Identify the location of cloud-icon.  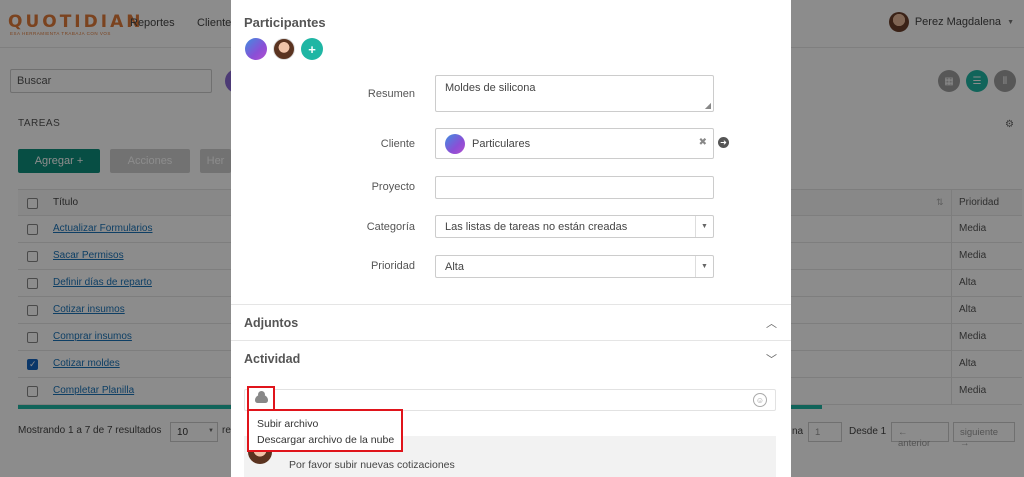
(261, 396).